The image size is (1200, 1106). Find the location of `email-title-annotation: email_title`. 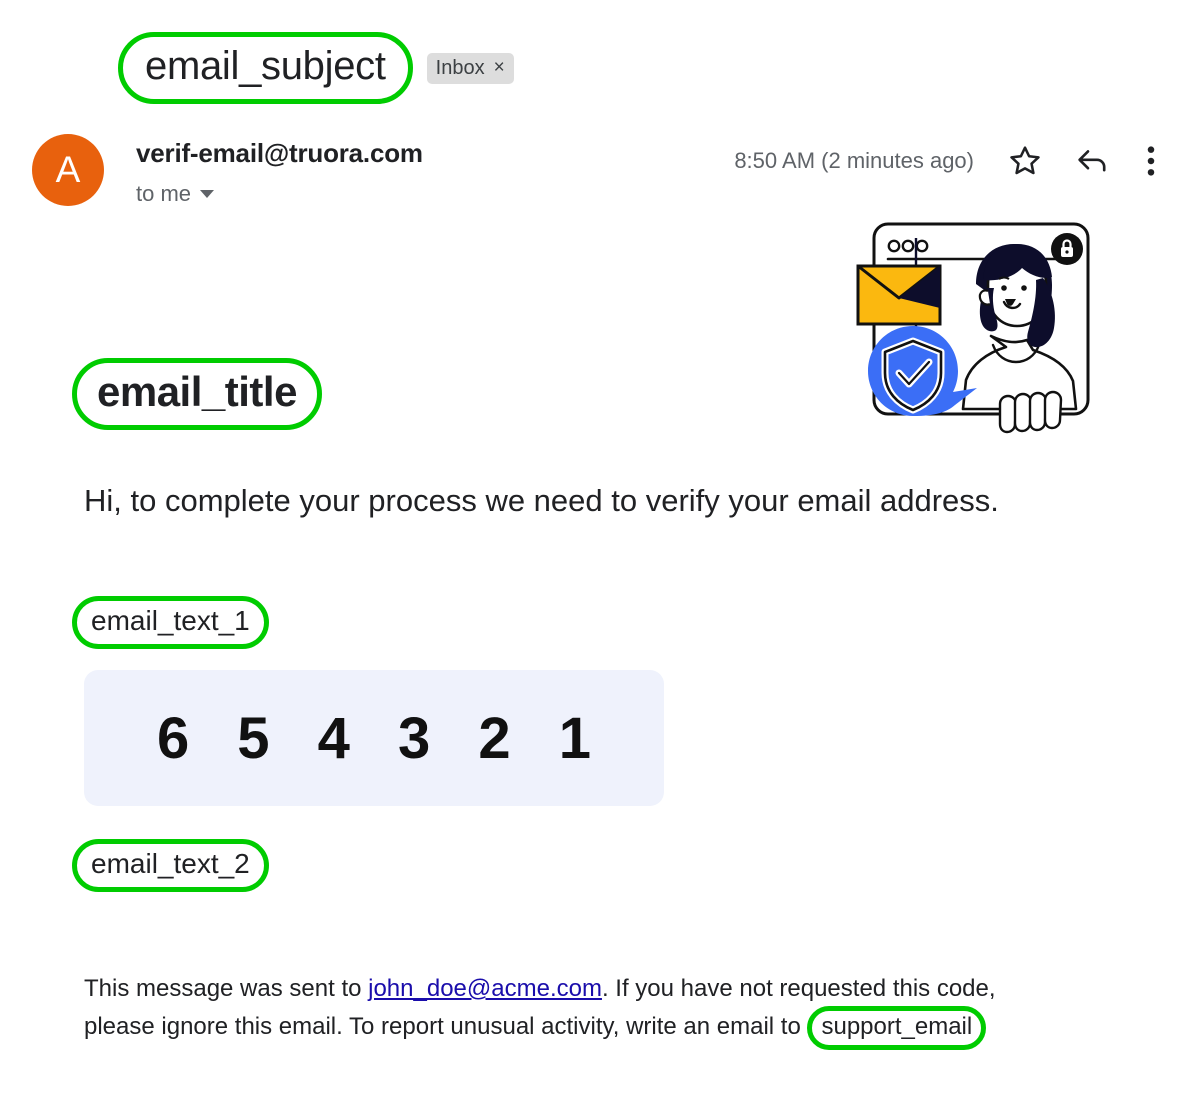

email-title-annotation: email_title is located at coordinates (197, 394).